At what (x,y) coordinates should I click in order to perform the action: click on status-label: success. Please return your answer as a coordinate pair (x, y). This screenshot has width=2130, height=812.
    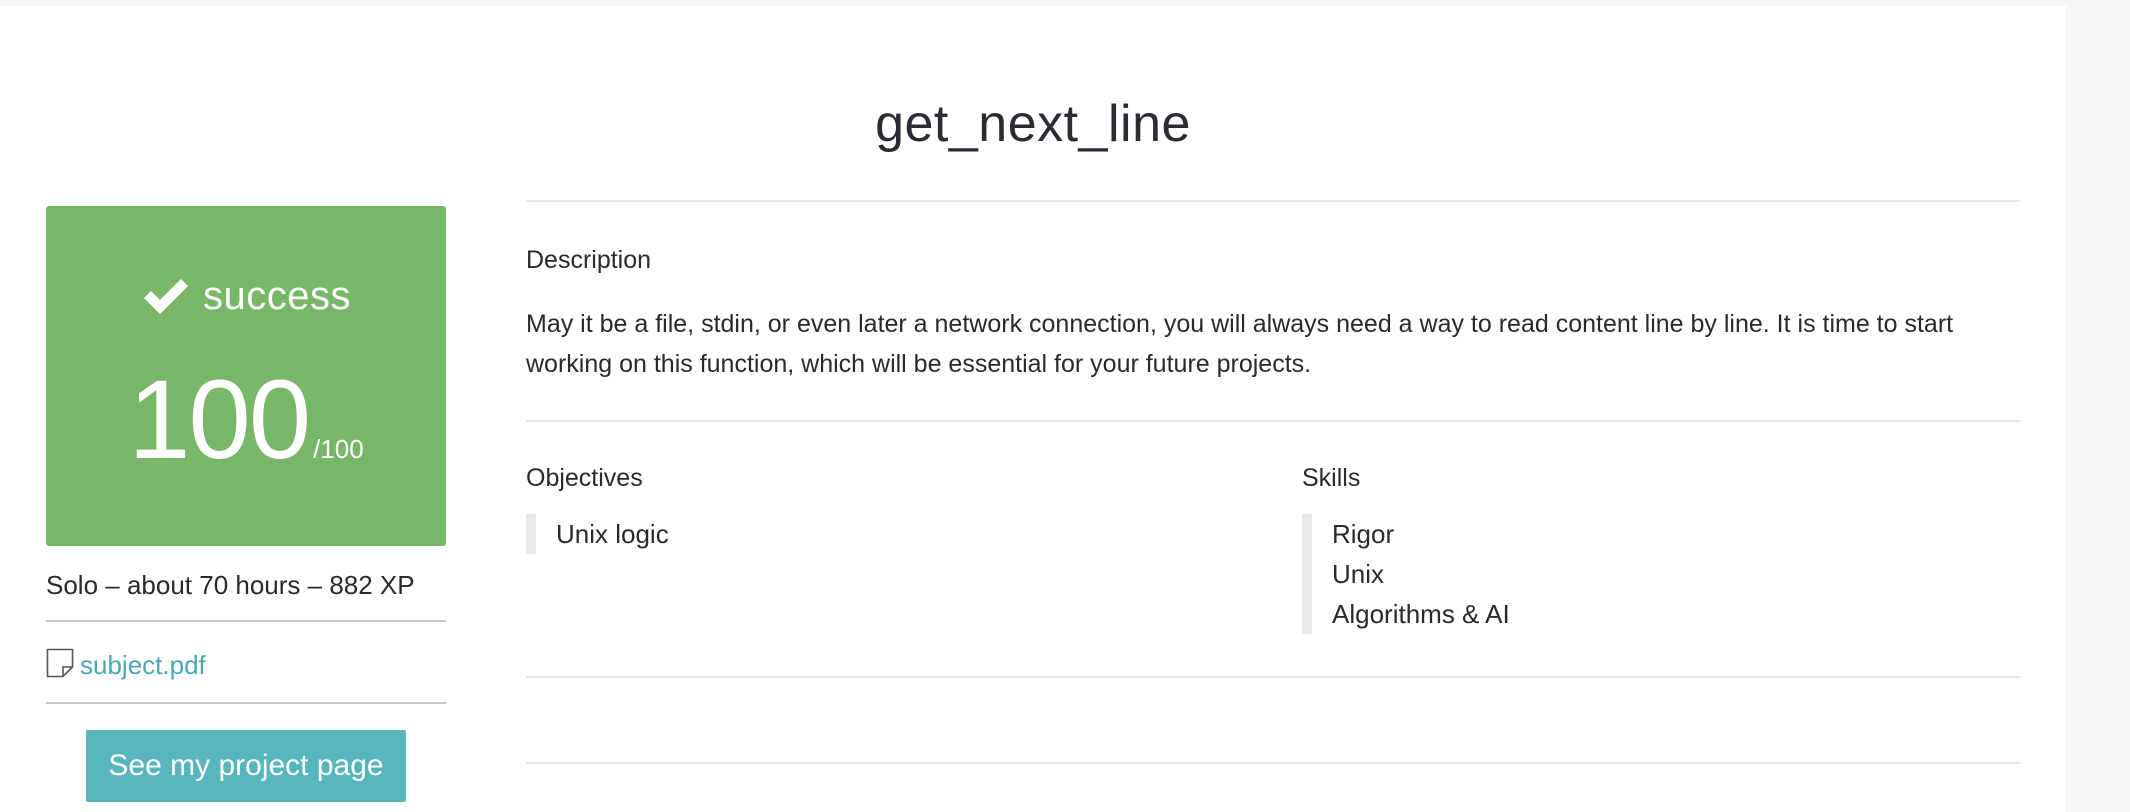
    Looking at the image, I should click on (277, 296).